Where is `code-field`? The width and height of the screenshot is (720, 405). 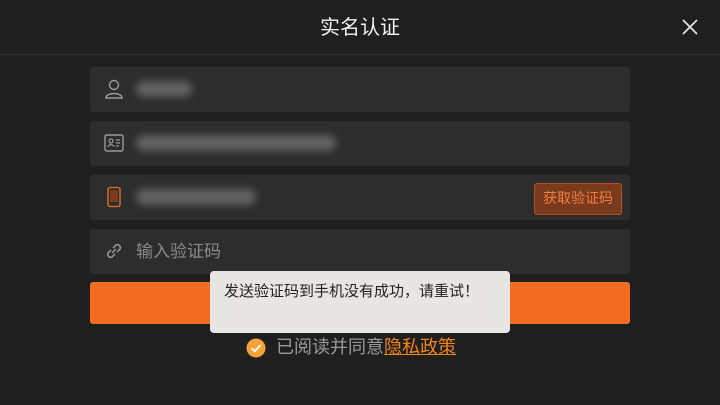 code-field is located at coordinates (360, 251).